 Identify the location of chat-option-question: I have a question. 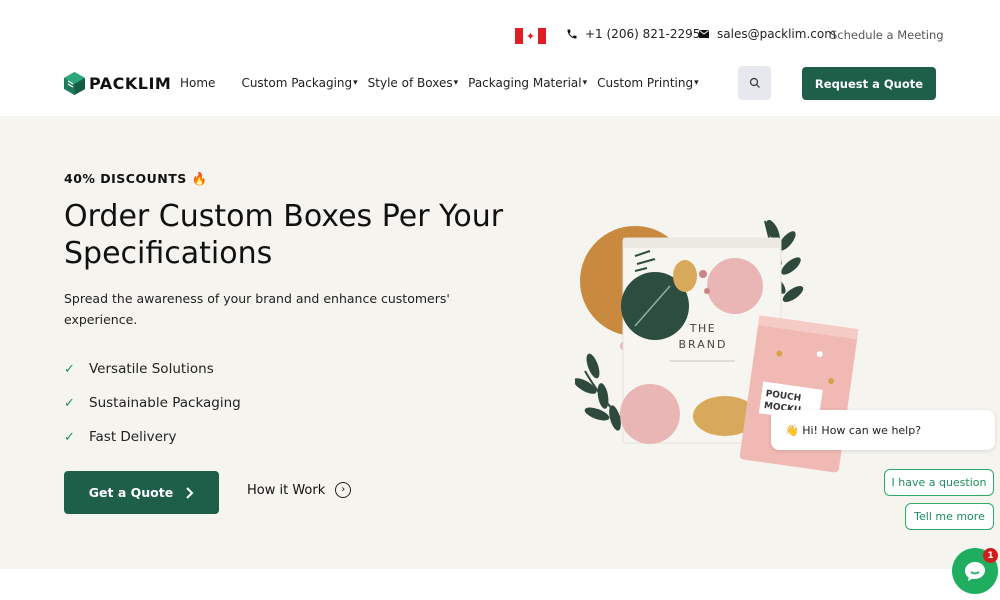
(939, 482).